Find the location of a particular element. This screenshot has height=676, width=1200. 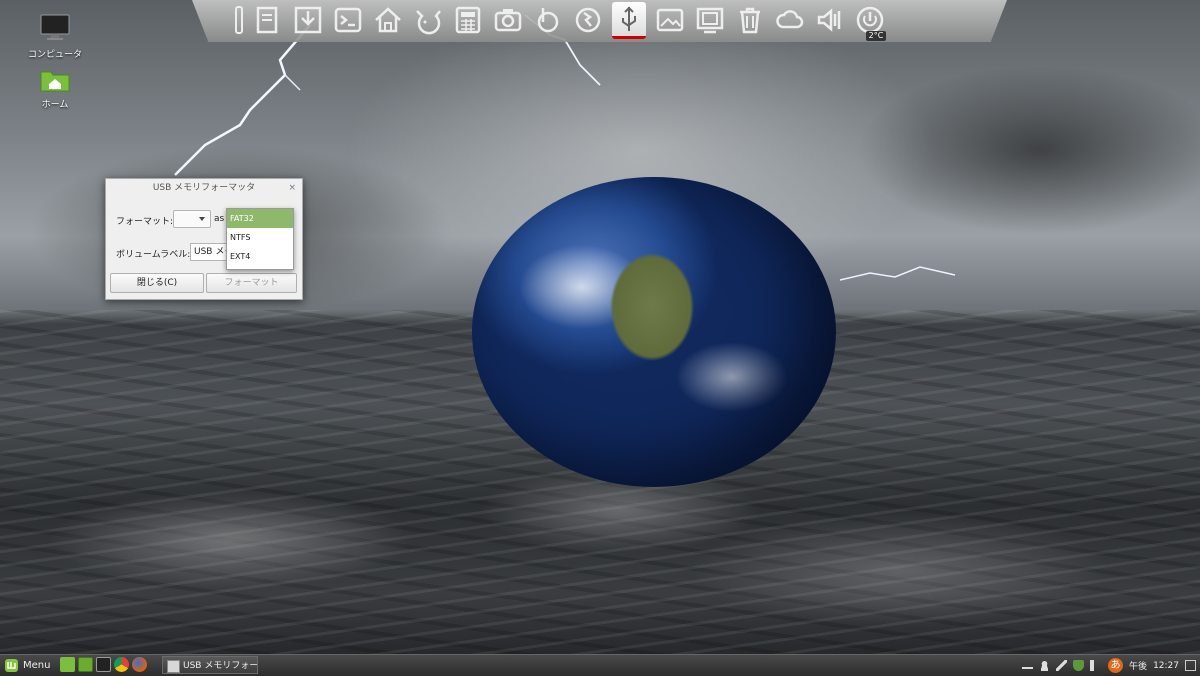

desktop-icon-home: ホーム is located at coordinates (55, 89).